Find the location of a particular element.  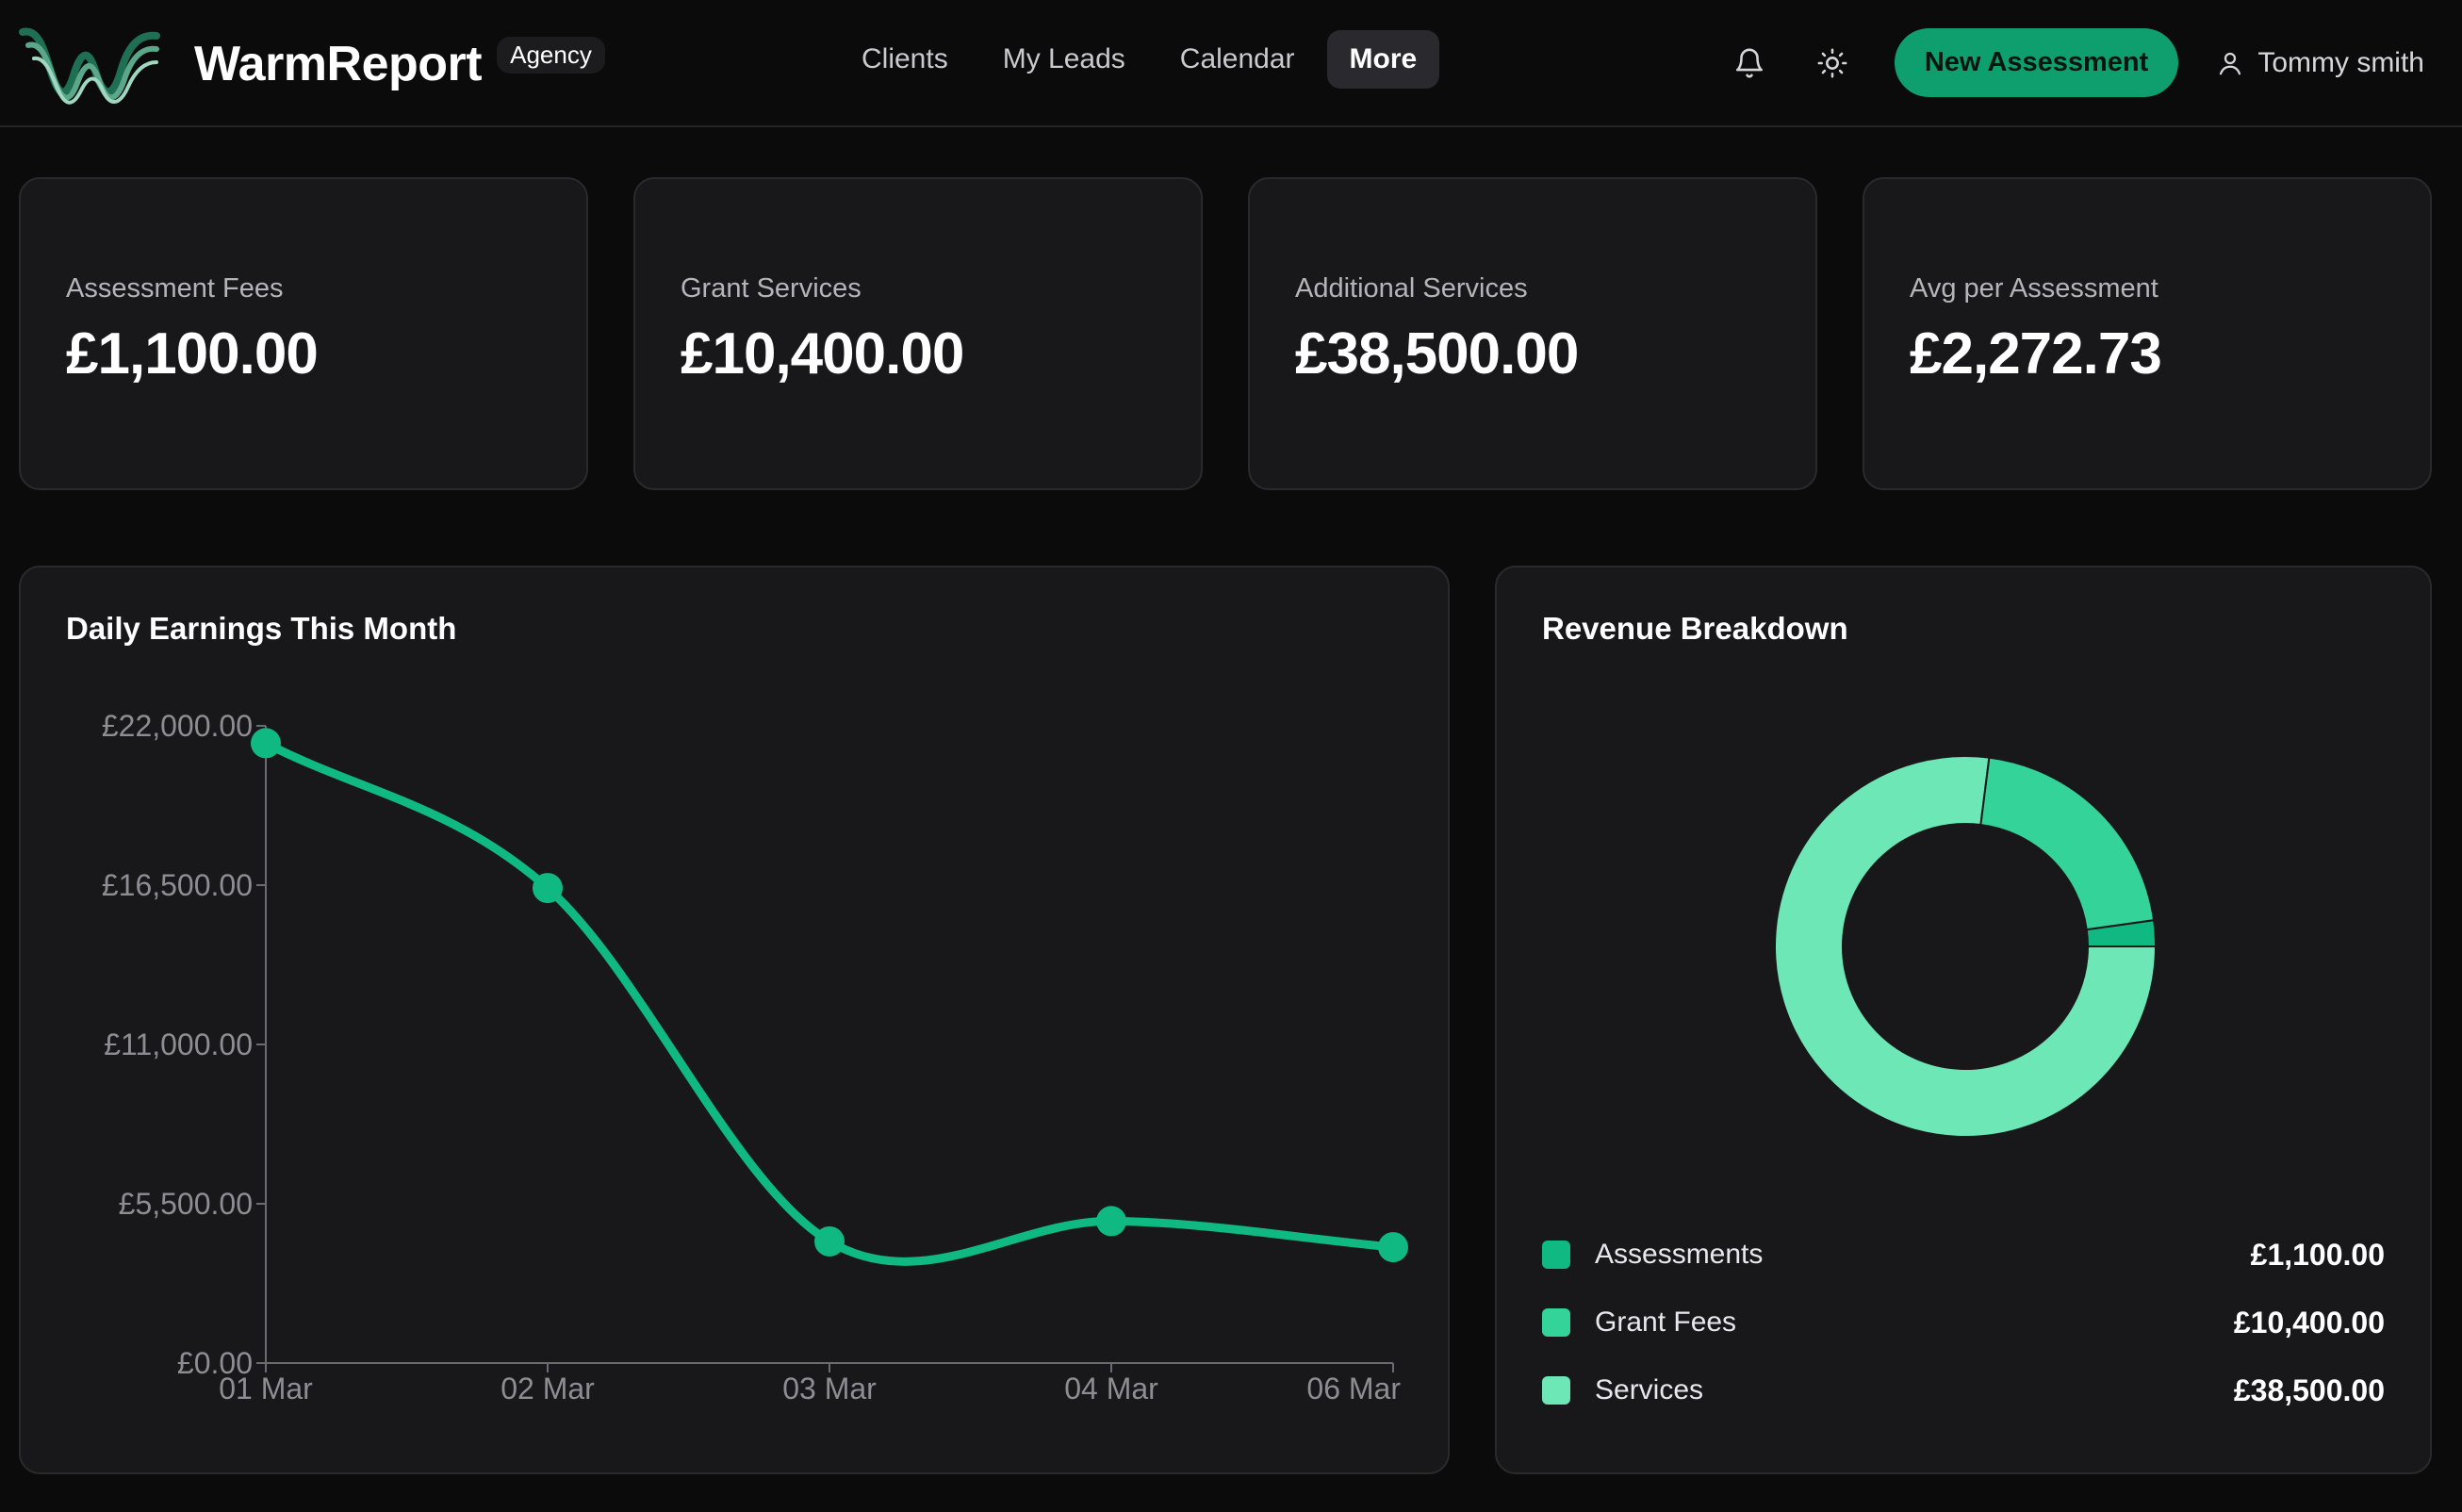

legend-amount: £1,100.00 is located at coordinates (2318, 1255).